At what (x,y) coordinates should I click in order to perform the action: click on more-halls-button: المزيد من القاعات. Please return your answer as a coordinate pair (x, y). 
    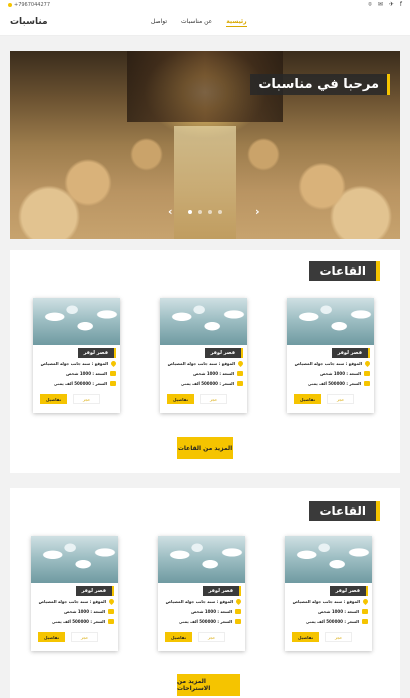
    Looking at the image, I should click on (205, 448).